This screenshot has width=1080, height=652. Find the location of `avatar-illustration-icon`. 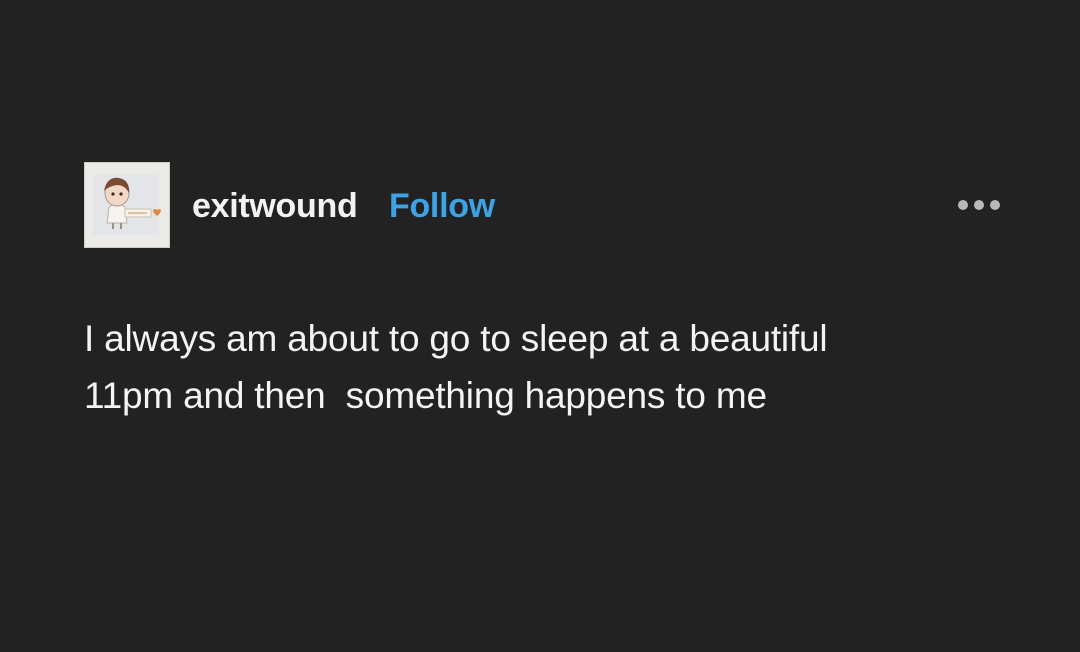

avatar-illustration-icon is located at coordinates (127, 205).